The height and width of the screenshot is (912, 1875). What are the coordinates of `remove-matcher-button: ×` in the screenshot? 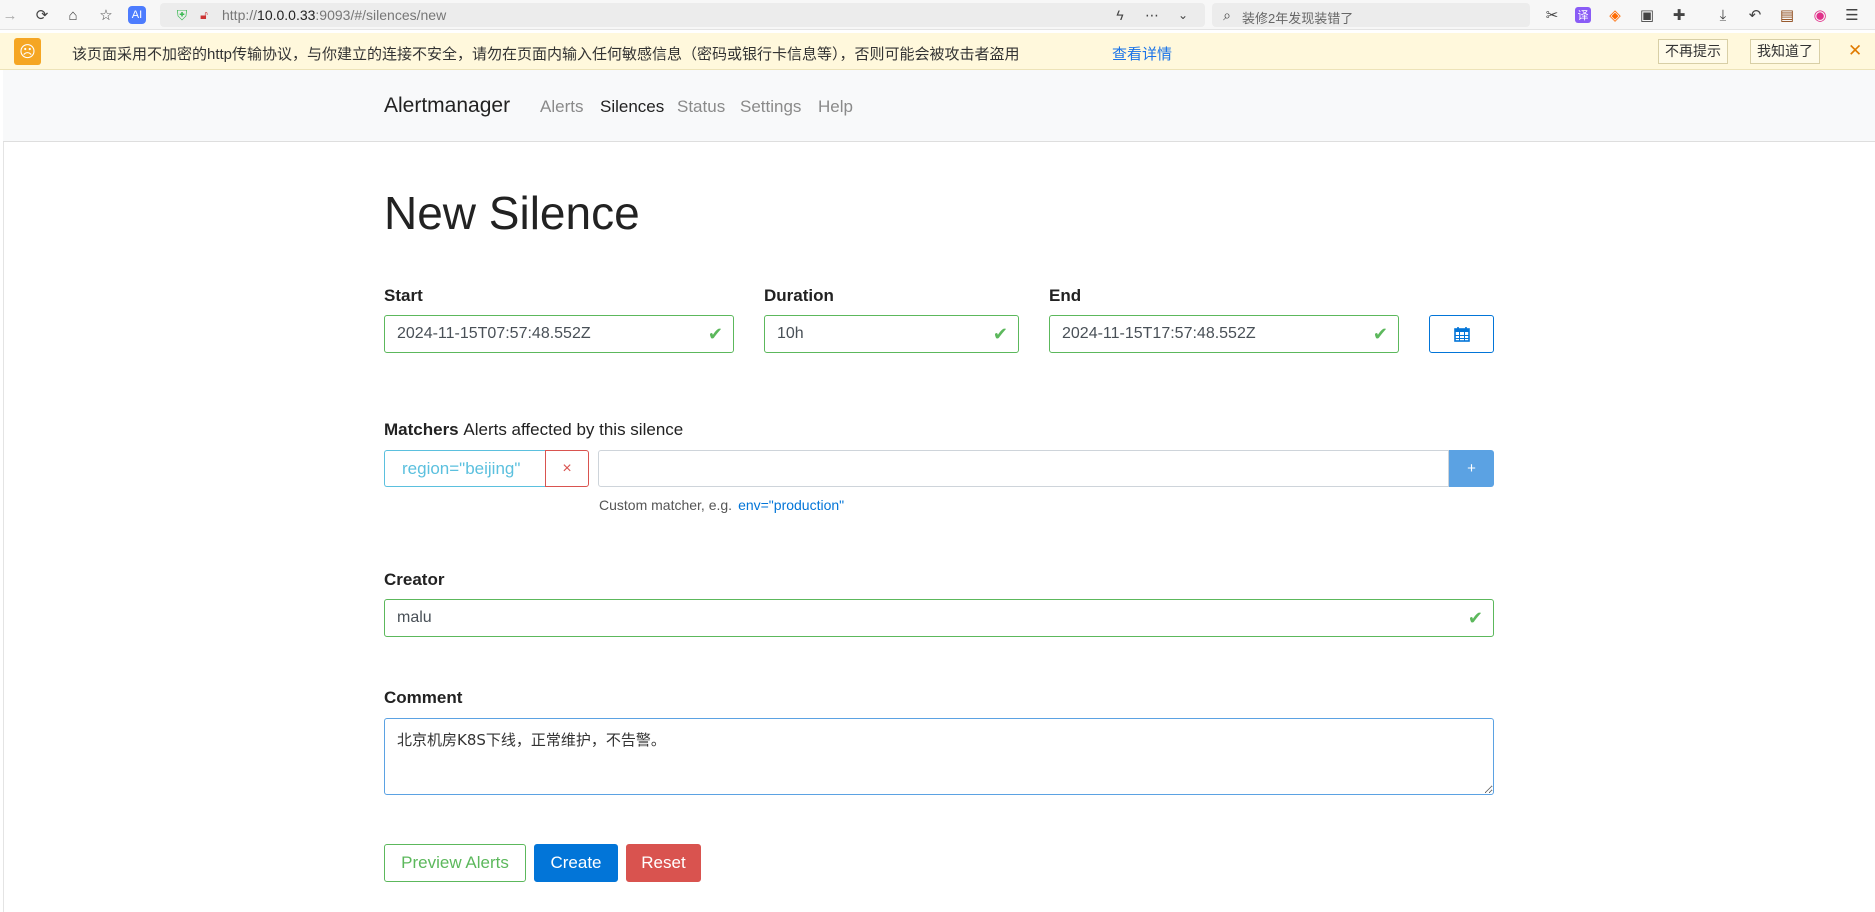 It's located at (567, 468).